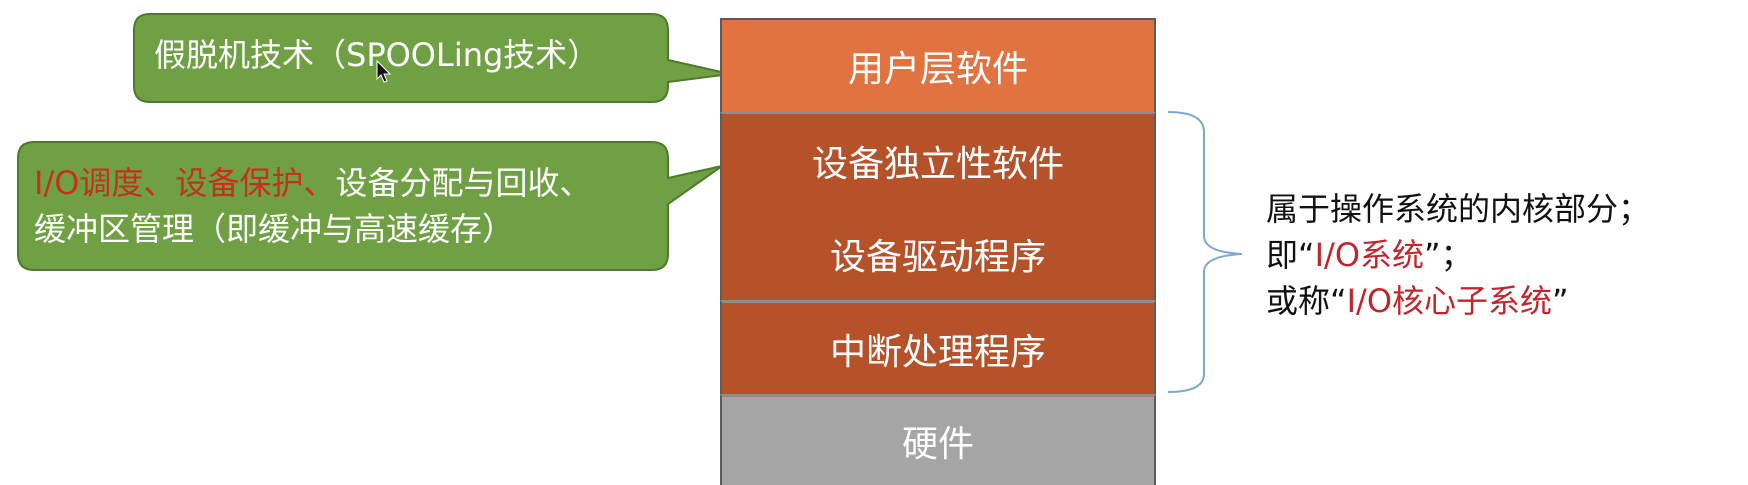 The height and width of the screenshot is (485, 1748). Describe the element at coordinates (1560, 301) in the screenshot. I see `kernel-note-line-3-suffix: ”` at that location.